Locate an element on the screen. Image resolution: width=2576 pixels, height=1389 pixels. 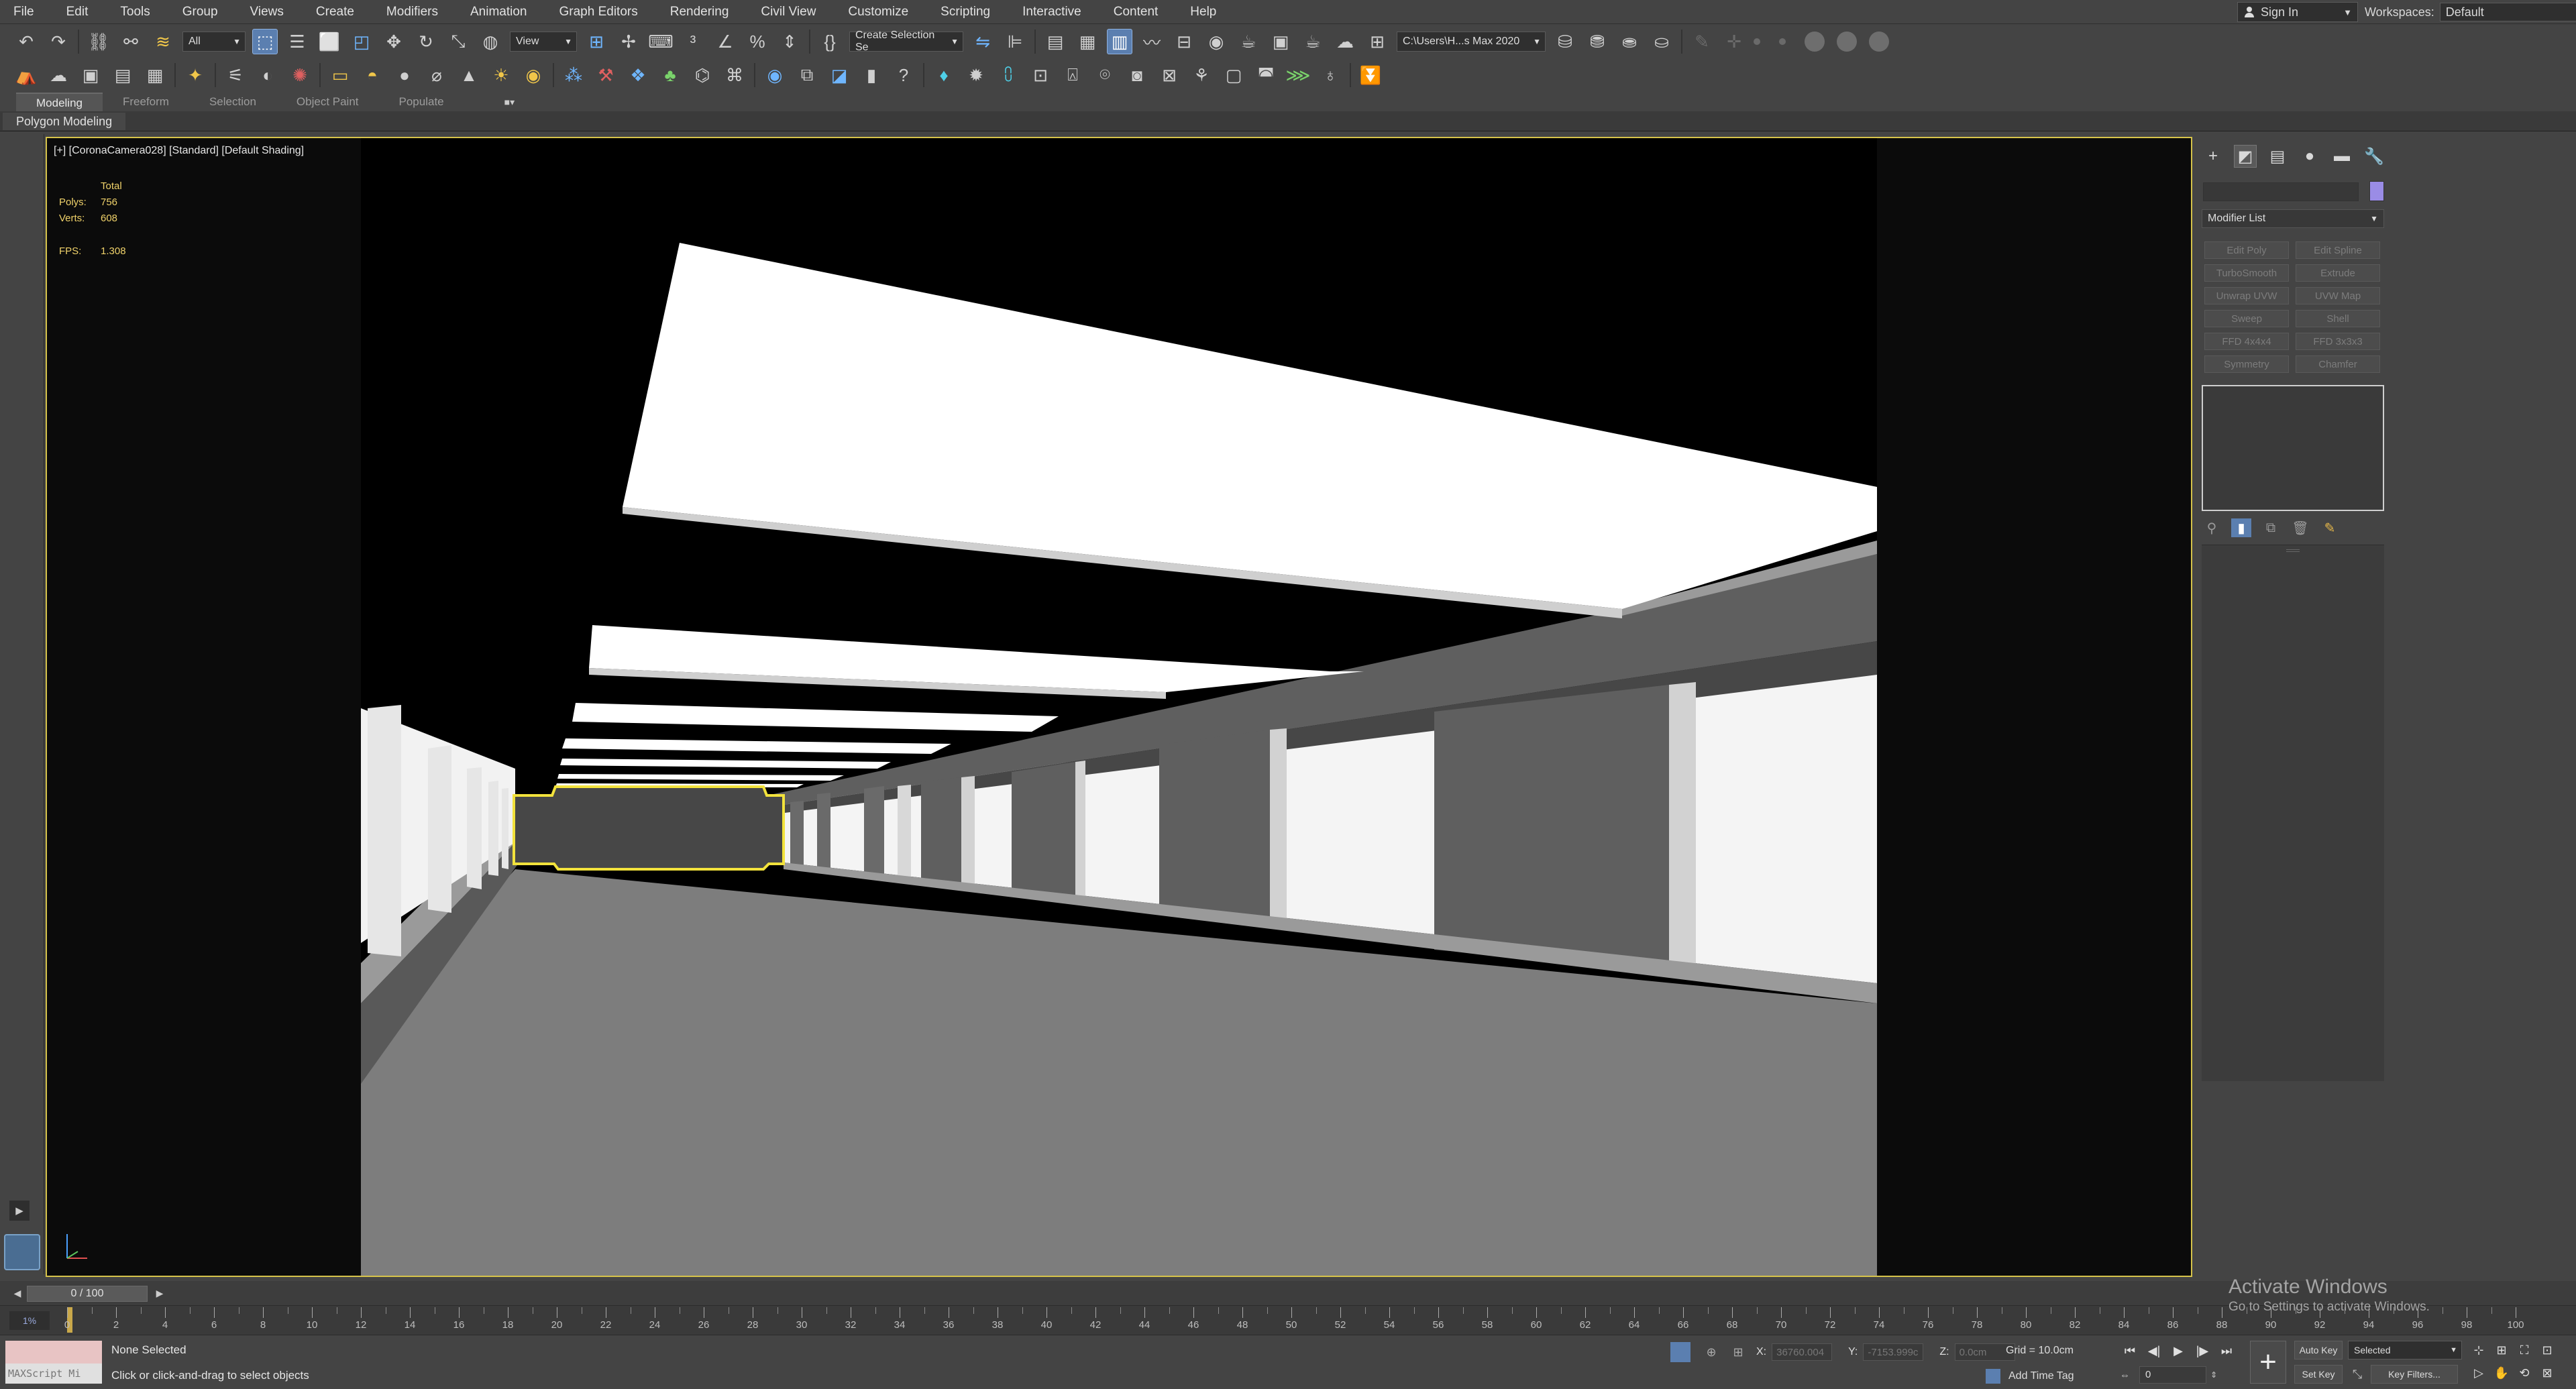
vray-sun-icon: ✹ is located at coordinates (976, 75).